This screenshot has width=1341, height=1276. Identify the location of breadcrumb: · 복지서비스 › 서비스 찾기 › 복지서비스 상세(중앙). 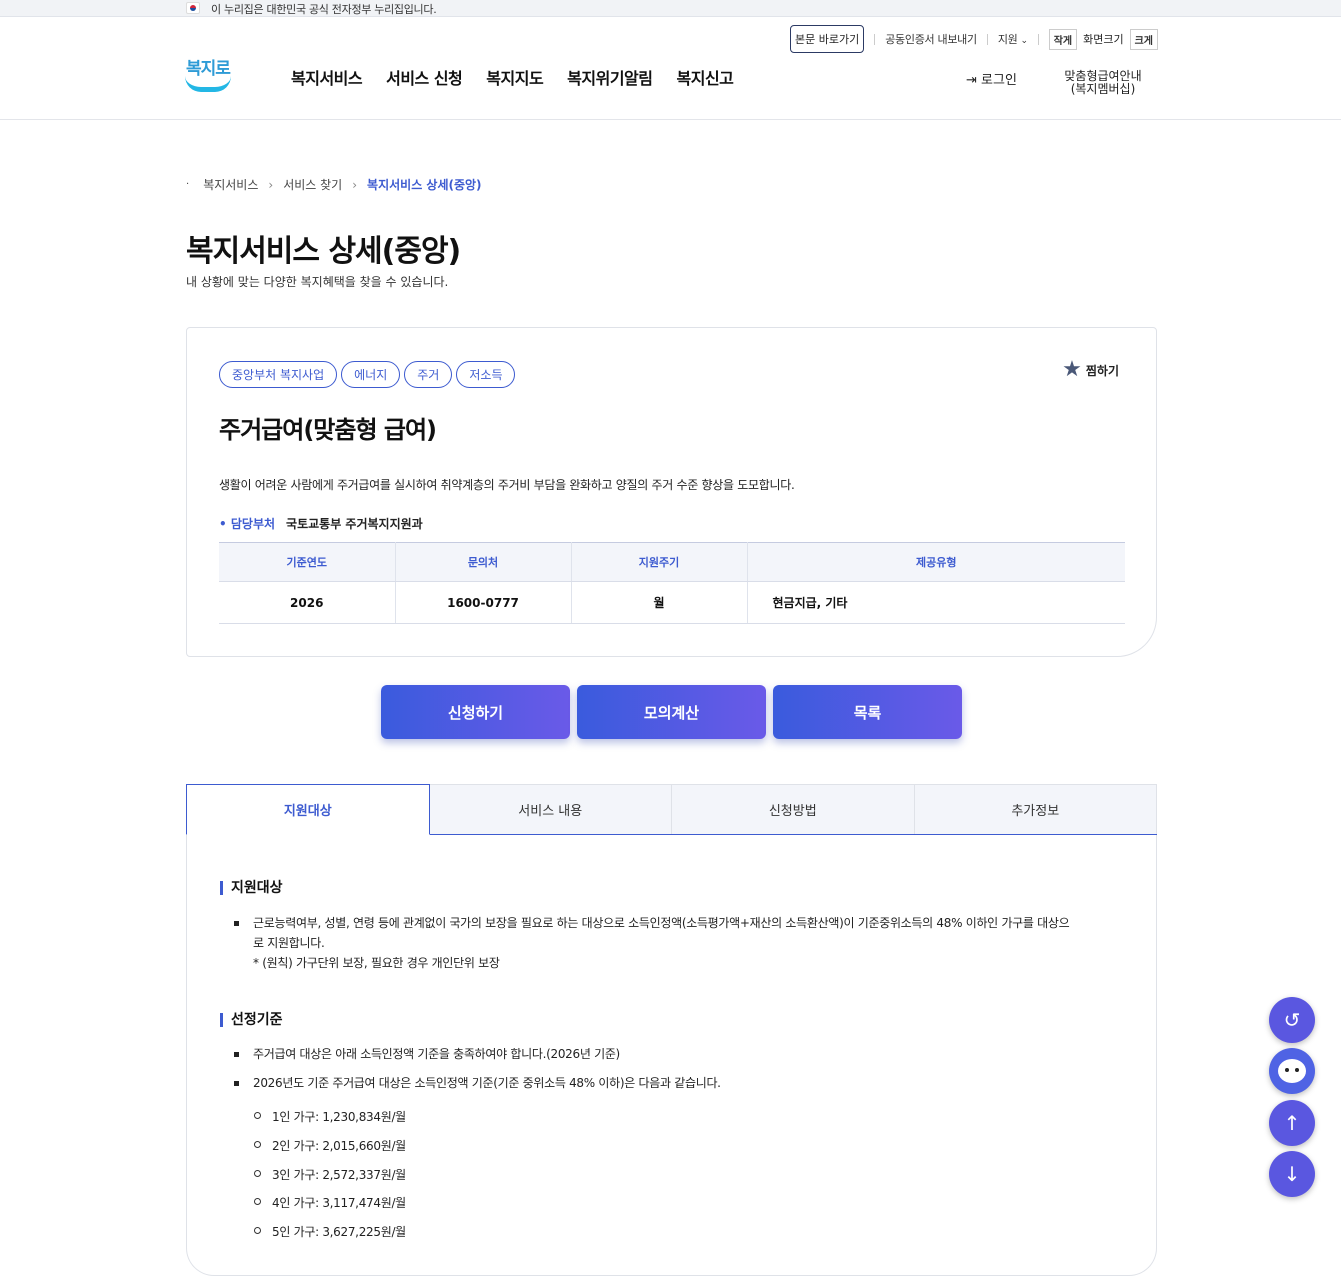
(334, 184).